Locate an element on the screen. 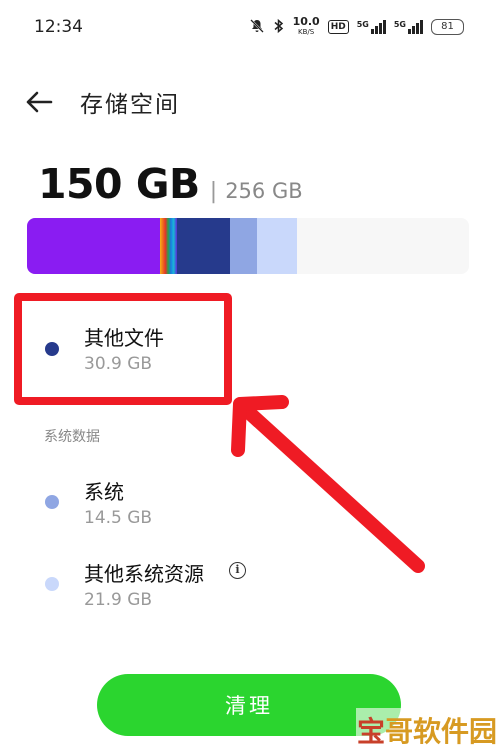 The height and width of the screenshot is (752, 500). storage-bar is located at coordinates (248, 246).